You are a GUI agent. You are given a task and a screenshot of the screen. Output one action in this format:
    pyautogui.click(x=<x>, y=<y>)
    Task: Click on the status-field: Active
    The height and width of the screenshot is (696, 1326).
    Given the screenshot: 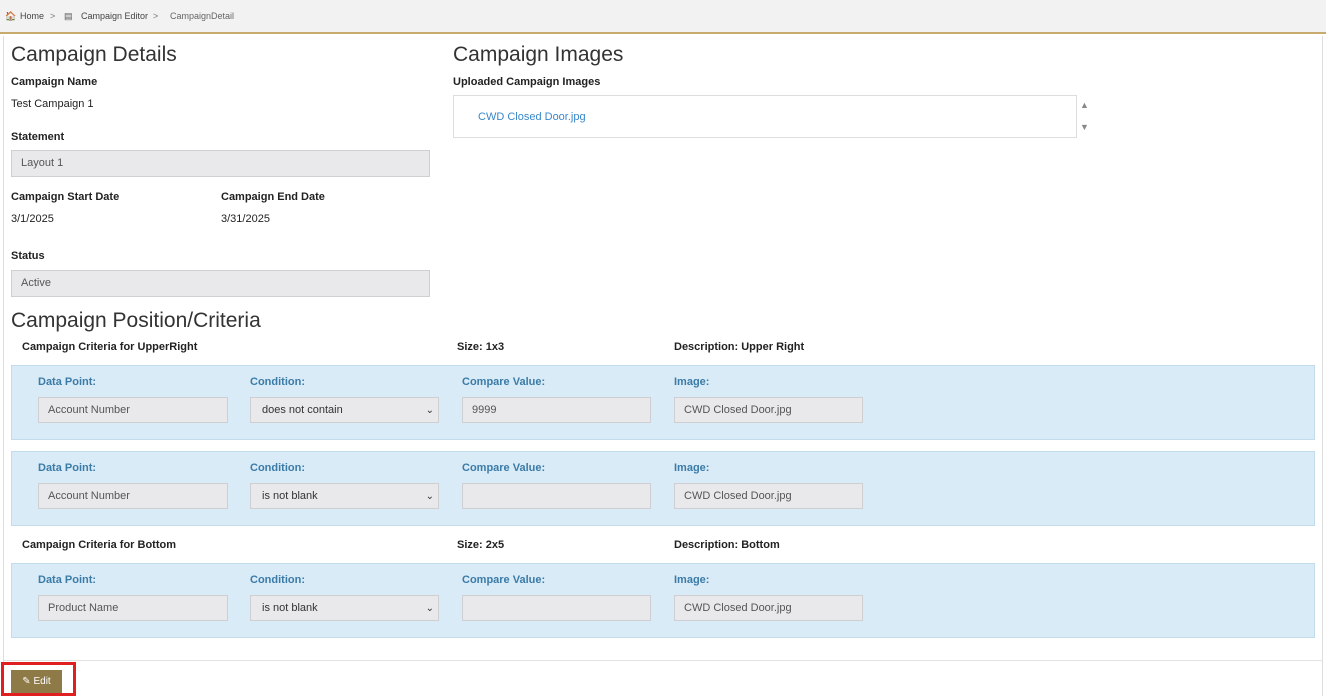 What is the action you would take?
    pyautogui.click(x=220, y=283)
    